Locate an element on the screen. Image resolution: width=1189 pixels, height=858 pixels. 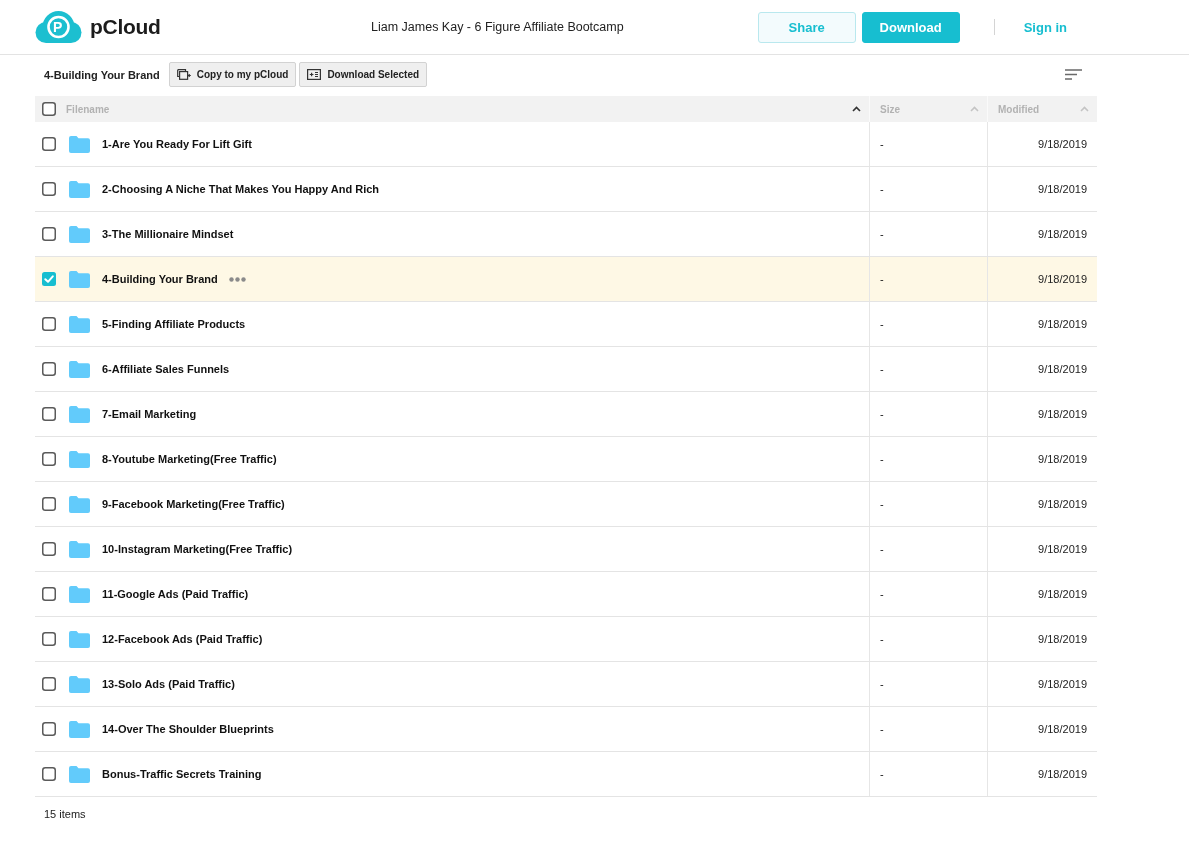
table-row: 3-The Millionaire Mindset - 9/18/2019 is located at coordinates (566, 234).